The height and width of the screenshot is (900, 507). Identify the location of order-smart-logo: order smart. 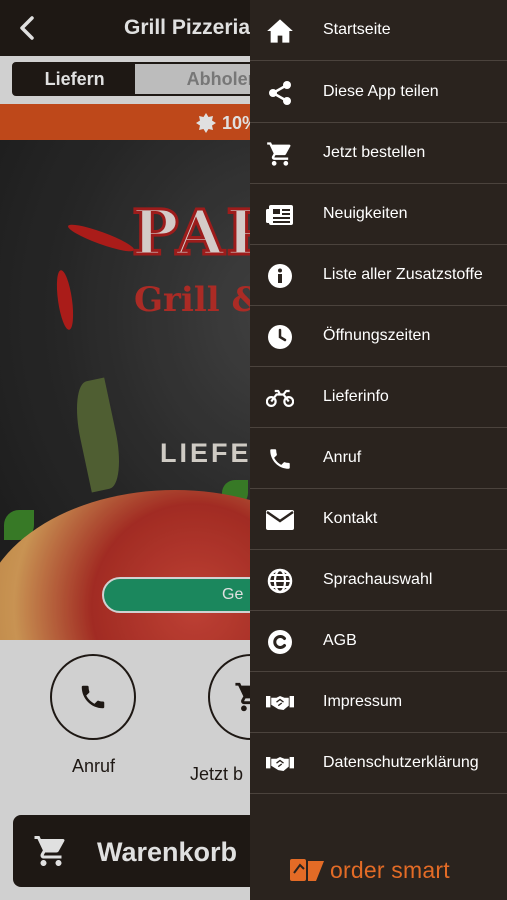
(370, 870).